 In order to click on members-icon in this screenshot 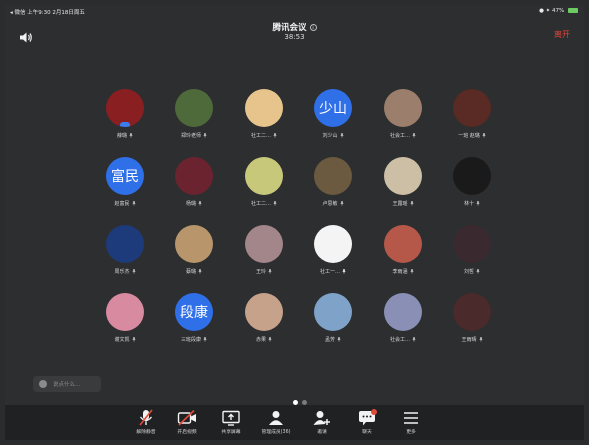, I will do `click(276, 418)`.